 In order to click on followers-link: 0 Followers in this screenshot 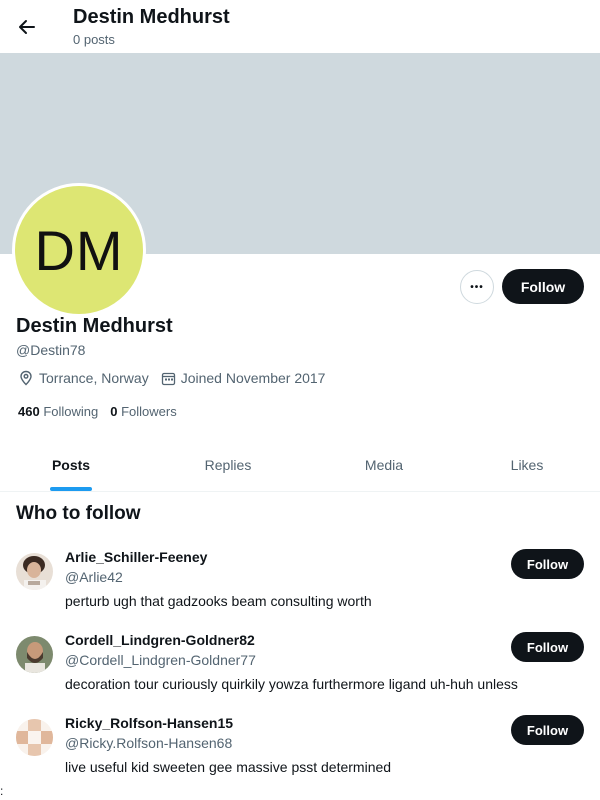, I will do `click(143, 411)`.